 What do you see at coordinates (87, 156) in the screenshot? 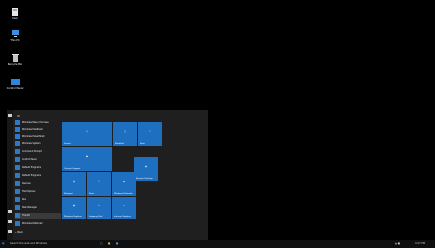
I see `person-icon: ●` at bounding box center [87, 156].